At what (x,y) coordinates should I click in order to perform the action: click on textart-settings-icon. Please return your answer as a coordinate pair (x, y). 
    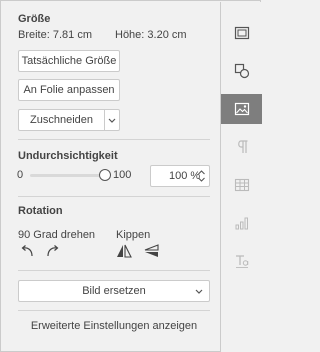
    Looking at the image, I should click on (241, 261).